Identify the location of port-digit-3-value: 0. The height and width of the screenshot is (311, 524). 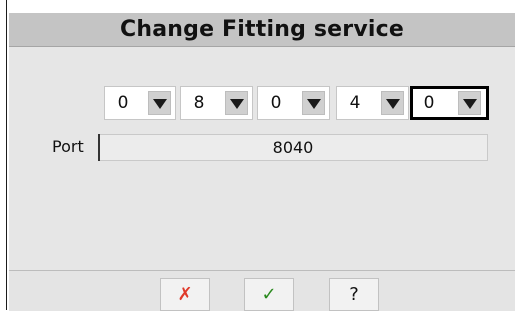
(276, 103).